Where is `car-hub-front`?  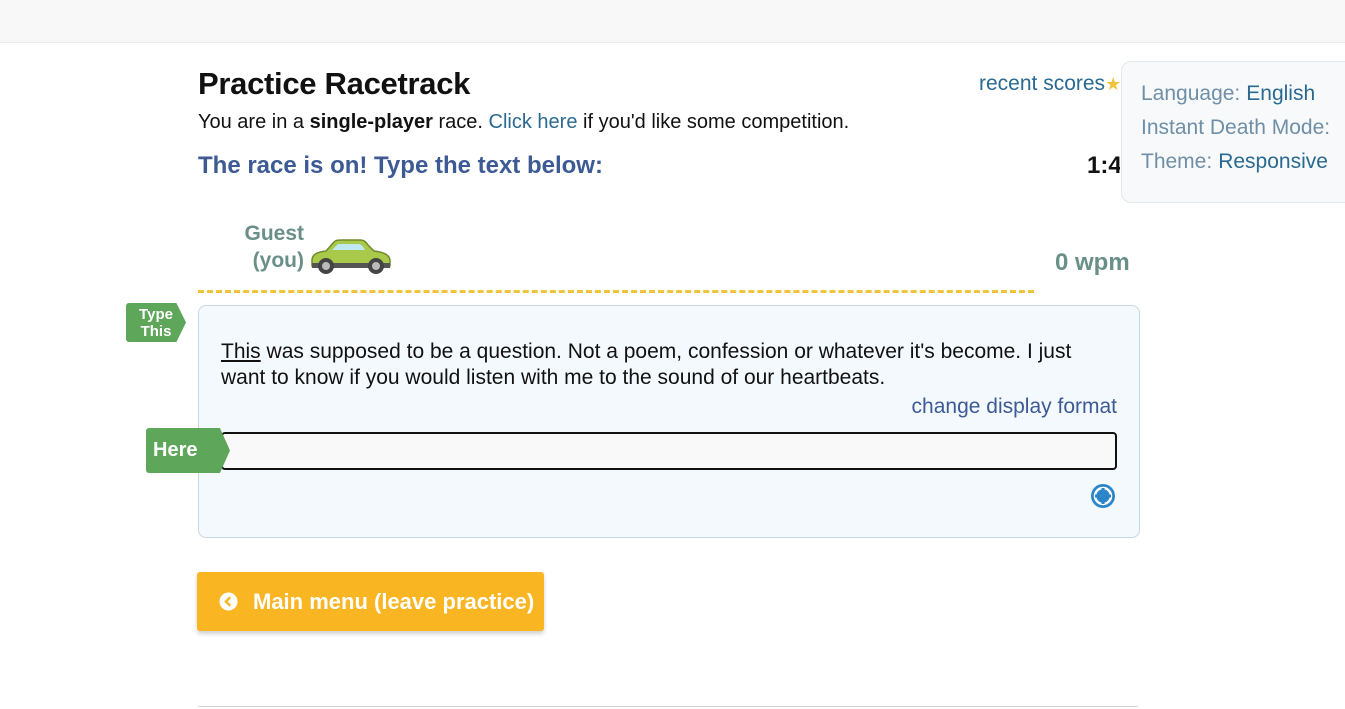
car-hub-front is located at coordinates (326, 266).